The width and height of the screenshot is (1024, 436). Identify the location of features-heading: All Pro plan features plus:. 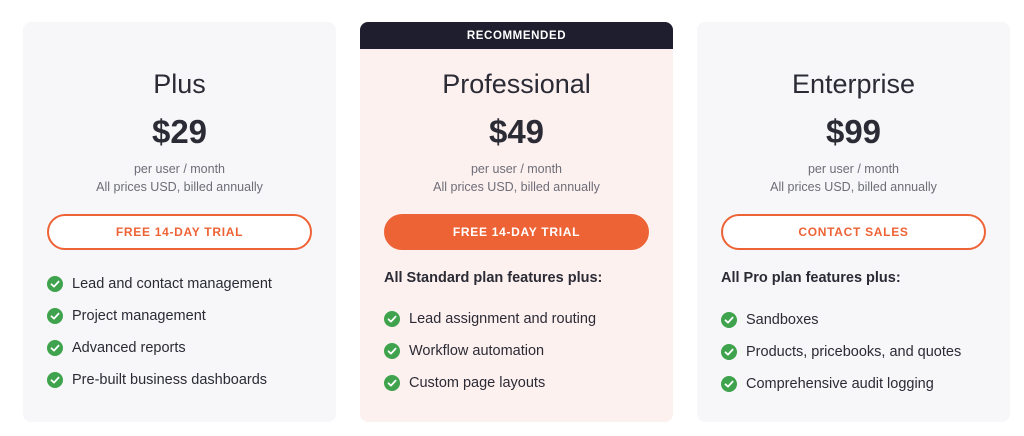
(811, 278).